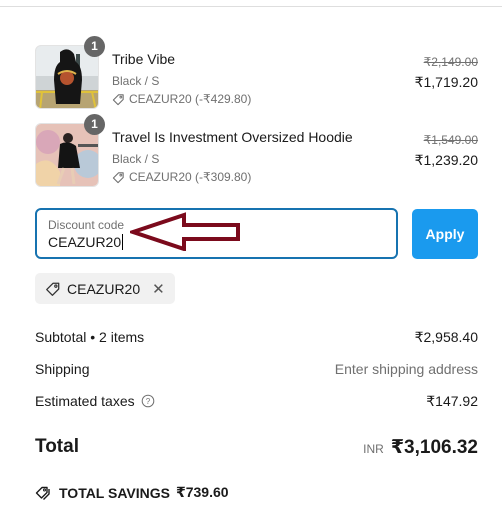 Image resolution: width=502 pixels, height=512 pixels. I want to click on applied-discount-chip: CEAZUR20 ✕, so click(105, 288).